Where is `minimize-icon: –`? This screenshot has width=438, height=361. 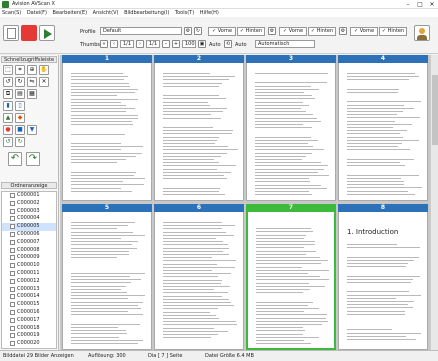
minimize-icon: – is located at coordinates (408, 4).